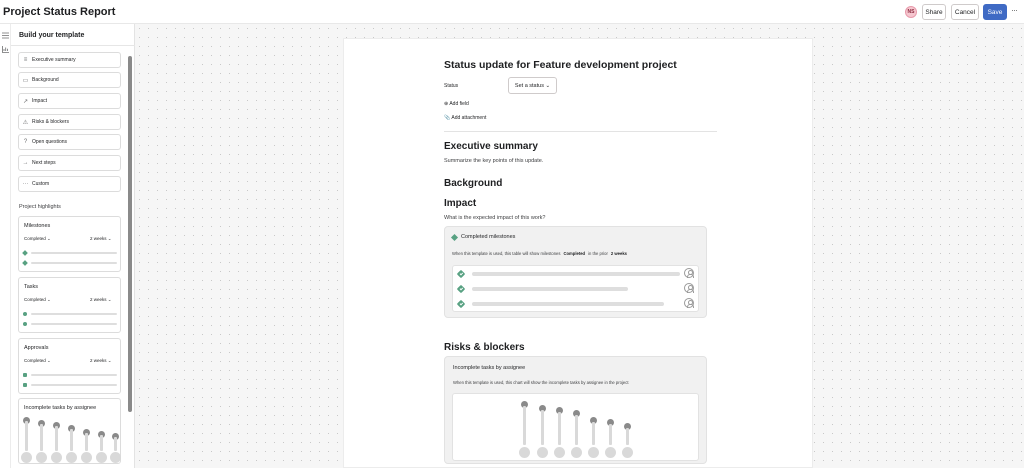 The height and width of the screenshot is (468, 1024). I want to click on tasks-card: Tasks Completed ⌄ 2 weeks ⌄, so click(69, 305).